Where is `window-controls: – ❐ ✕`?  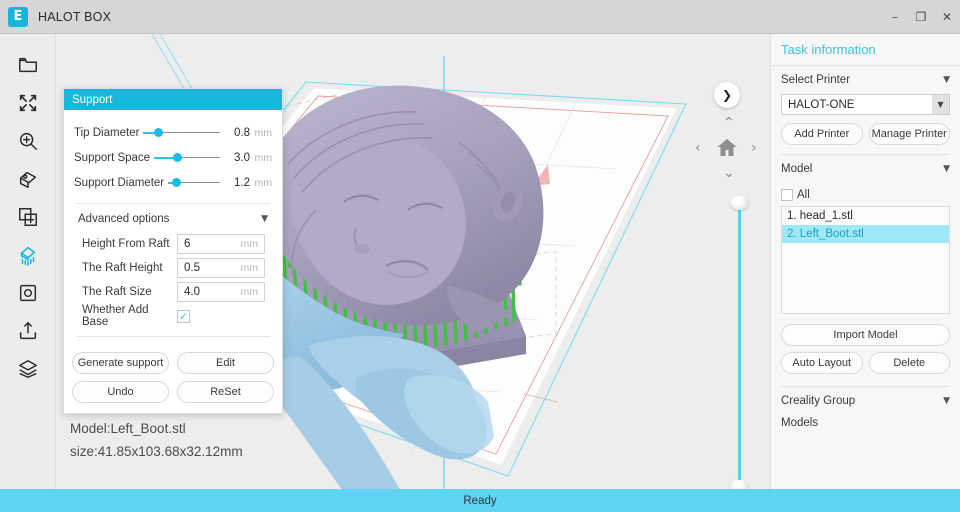 window-controls: – ❐ ✕ is located at coordinates (921, 17).